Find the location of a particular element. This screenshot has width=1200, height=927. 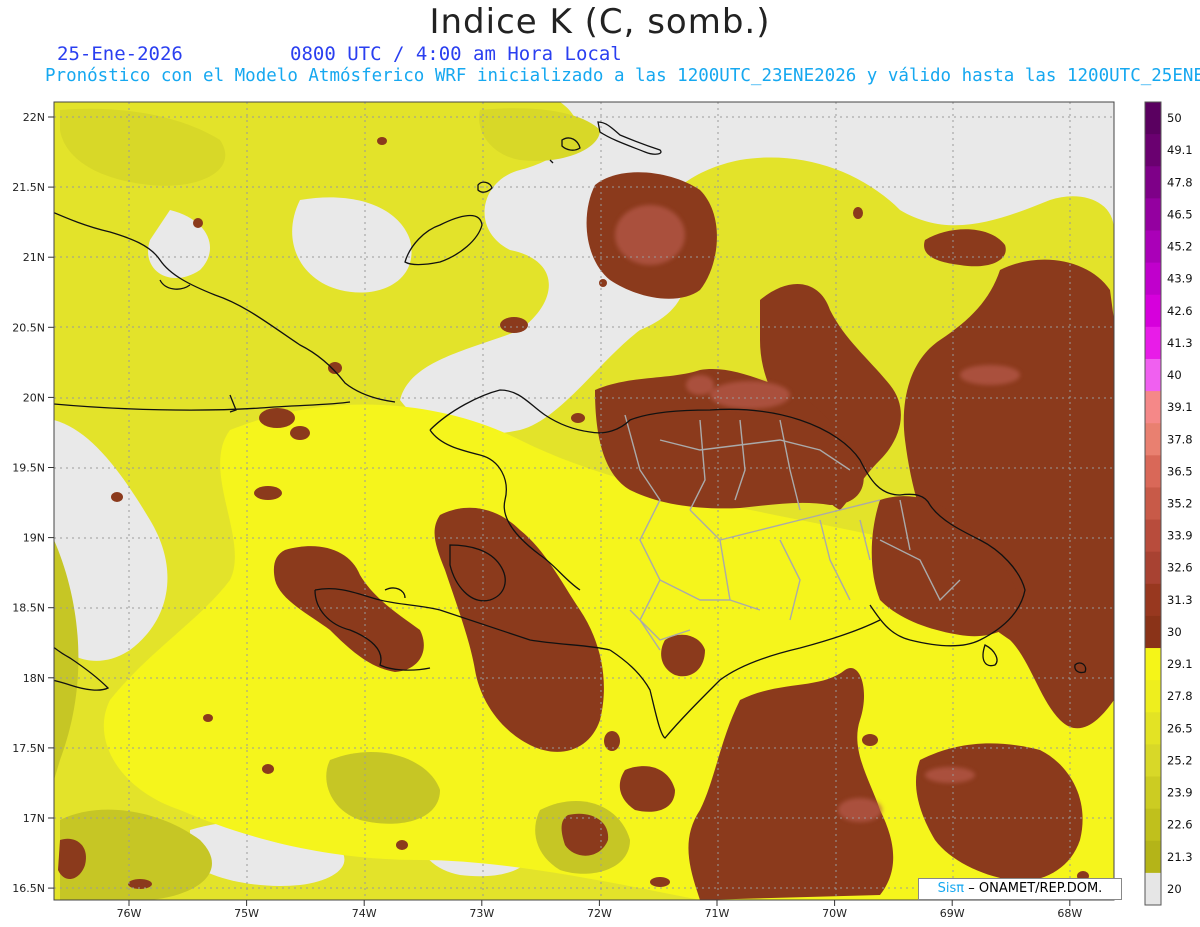

credit-box: Sisπ – ONAMET/REP.DOM. is located at coordinates (1020, 889).